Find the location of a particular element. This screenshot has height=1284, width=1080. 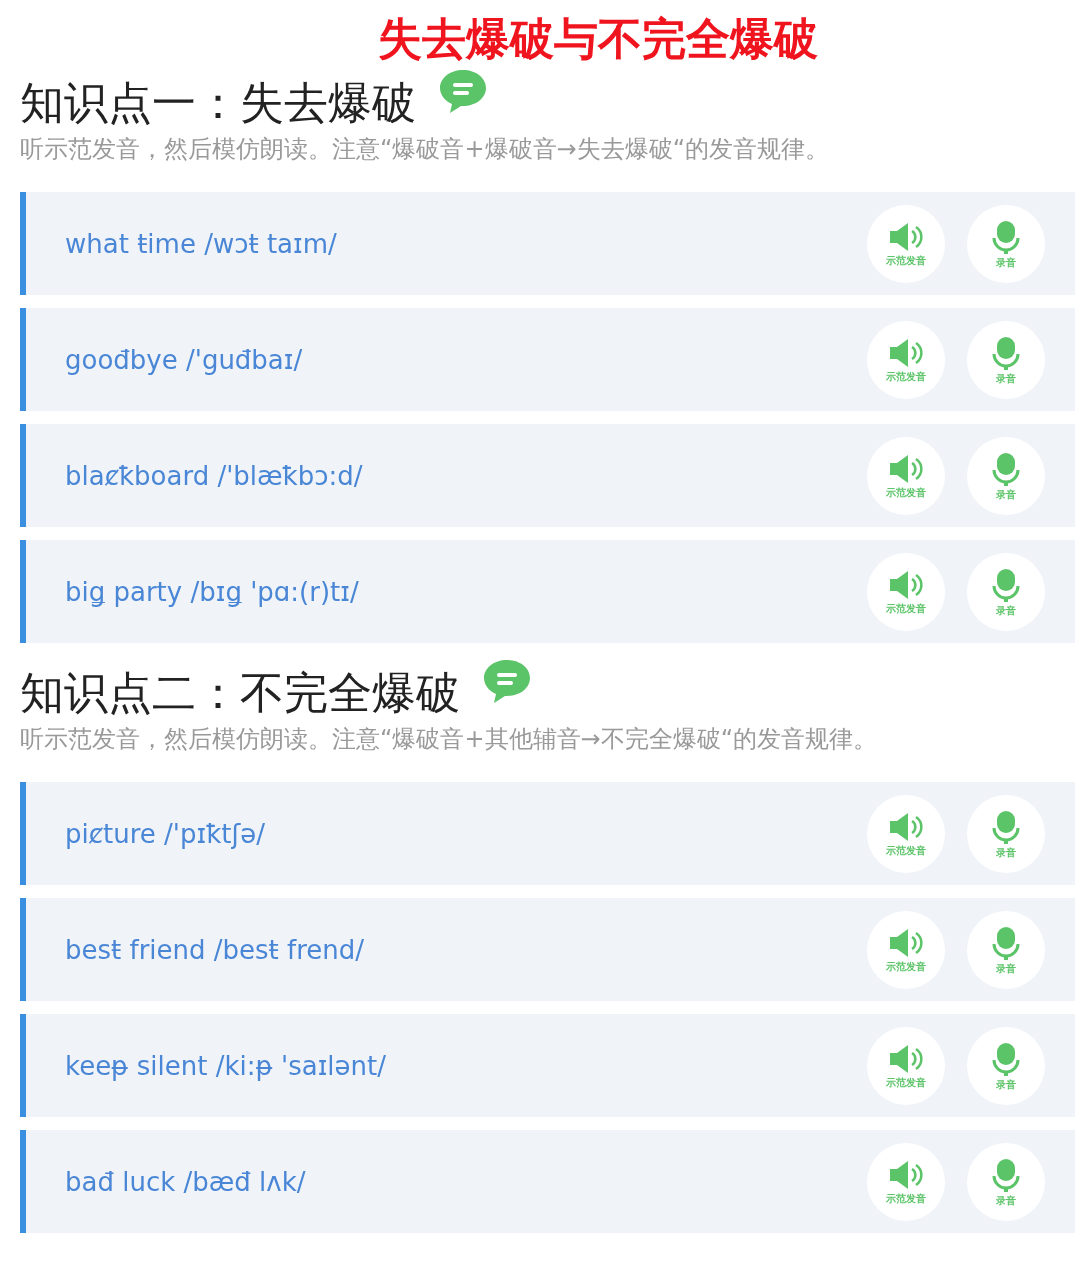

phrase-text: piȼture /'pɪꝁtʃə/ is located at coordinates (165, 833).